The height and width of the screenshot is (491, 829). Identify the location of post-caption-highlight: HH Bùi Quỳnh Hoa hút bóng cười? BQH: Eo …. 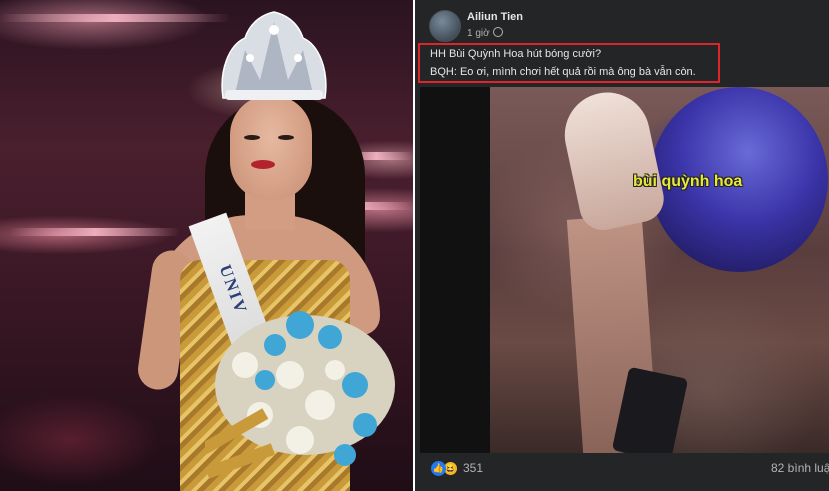
(569, 63).